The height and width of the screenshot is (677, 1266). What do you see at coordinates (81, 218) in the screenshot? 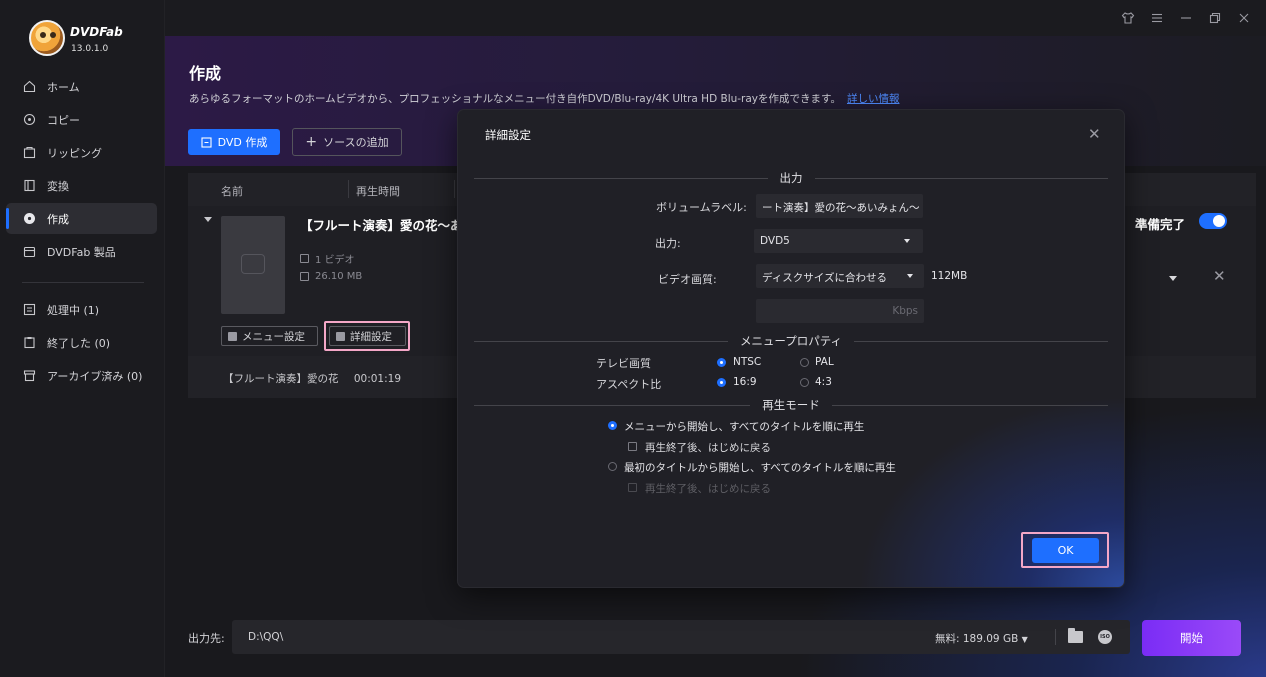
I see `sidebar-item-creator: 作成` at bounding box center [81, 218].